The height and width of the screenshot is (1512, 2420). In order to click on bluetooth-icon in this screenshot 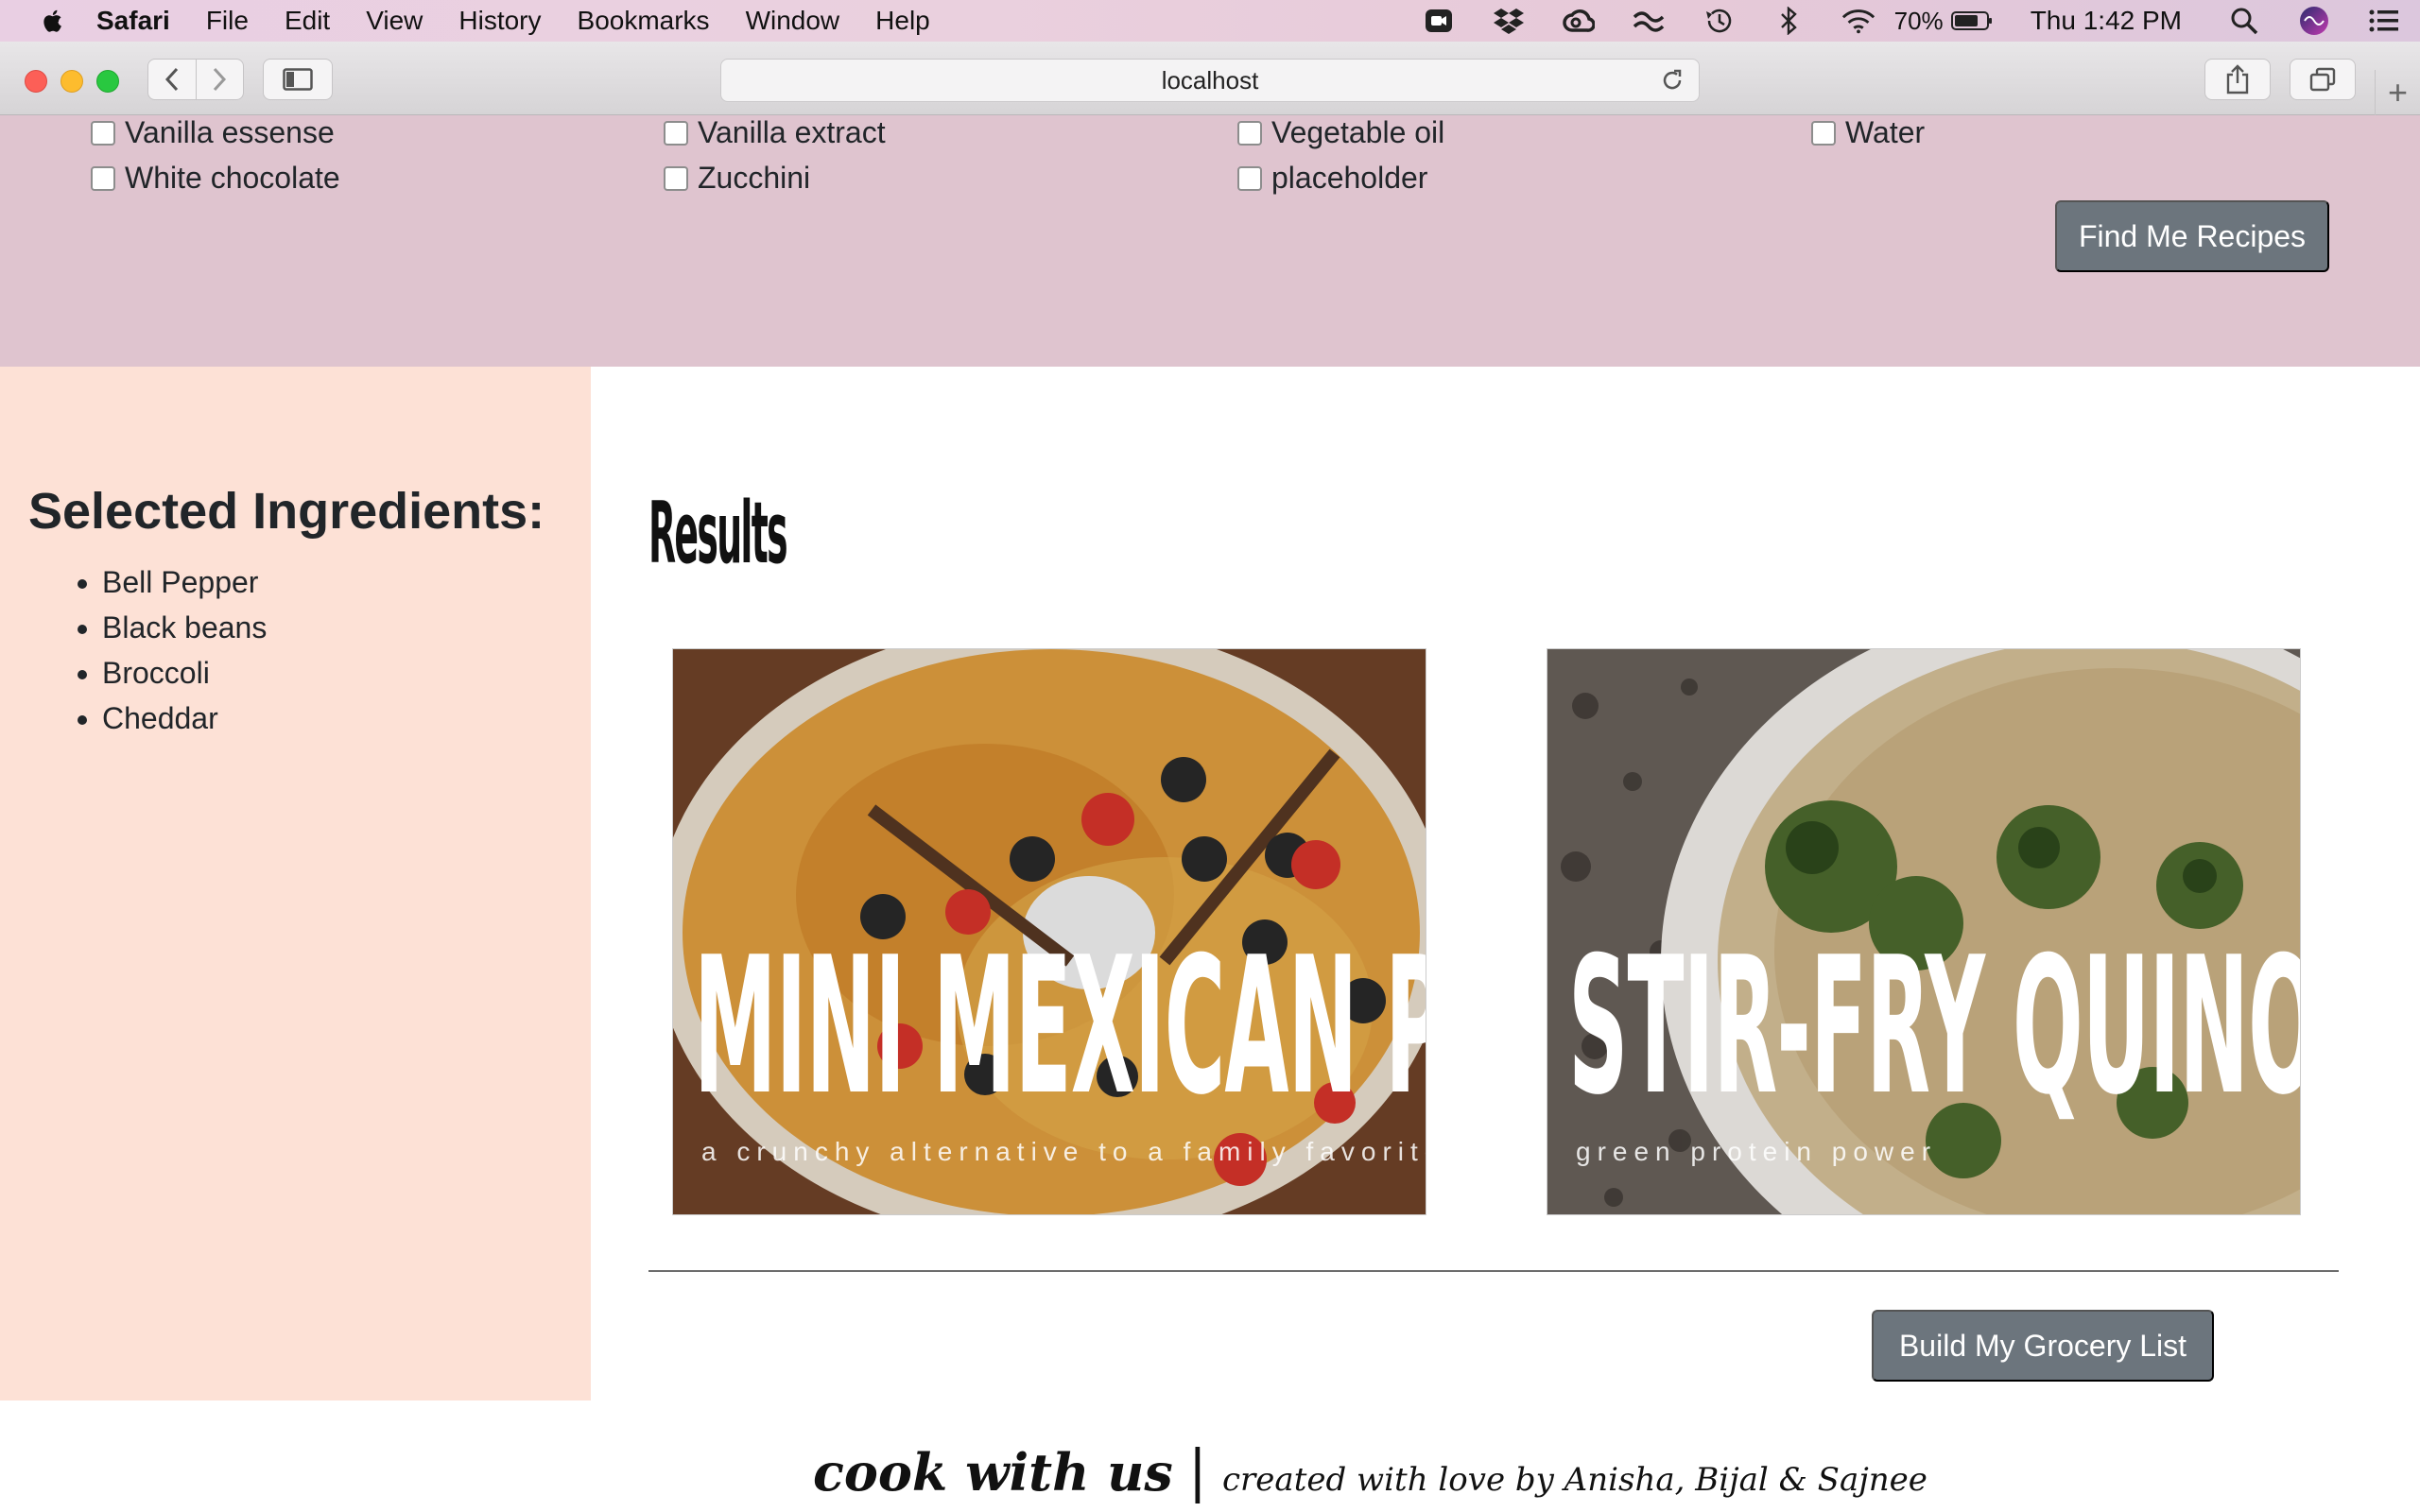, I will do `click(1789, 21)`.